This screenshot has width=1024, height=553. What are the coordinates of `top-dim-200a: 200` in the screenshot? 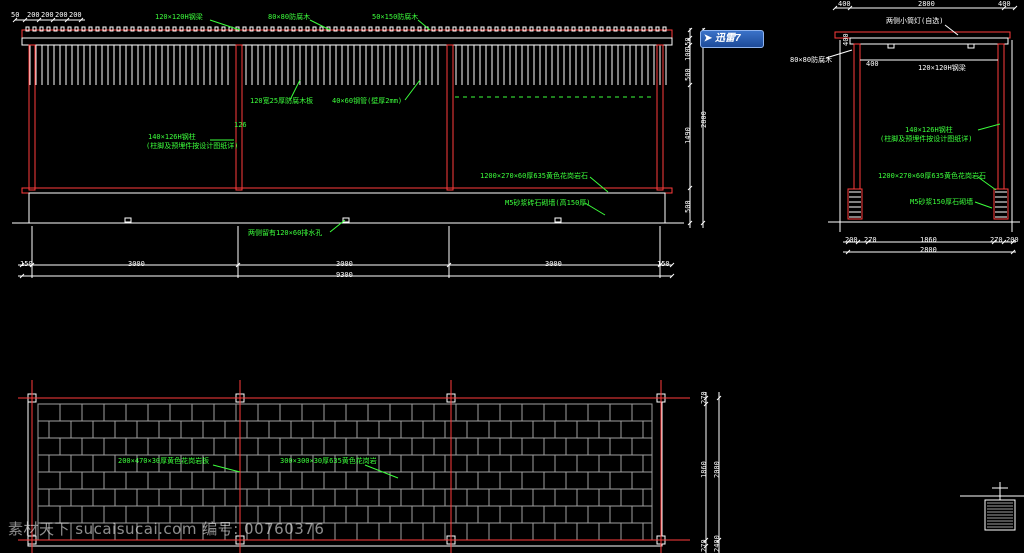 It's located at (33, 15).